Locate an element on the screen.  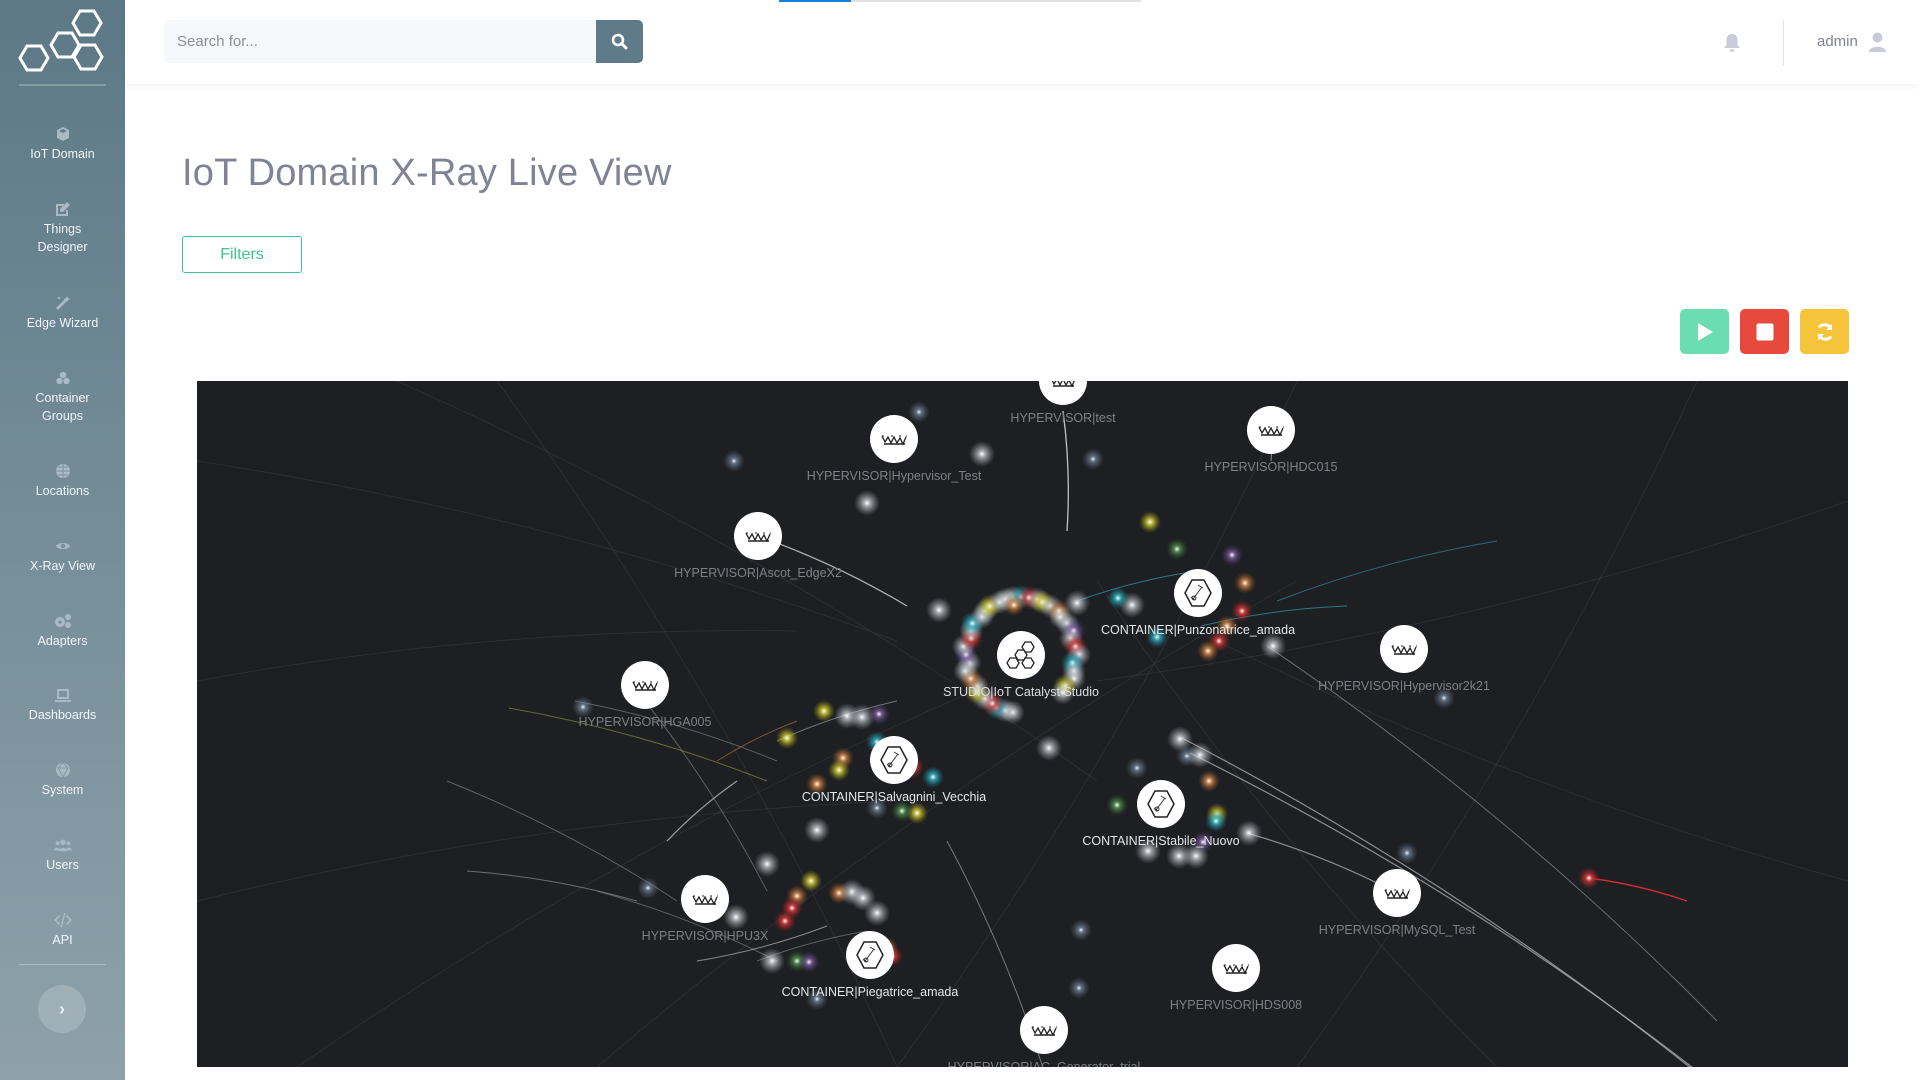
sidebar-item-system: System is located at coordinates (62, 780).